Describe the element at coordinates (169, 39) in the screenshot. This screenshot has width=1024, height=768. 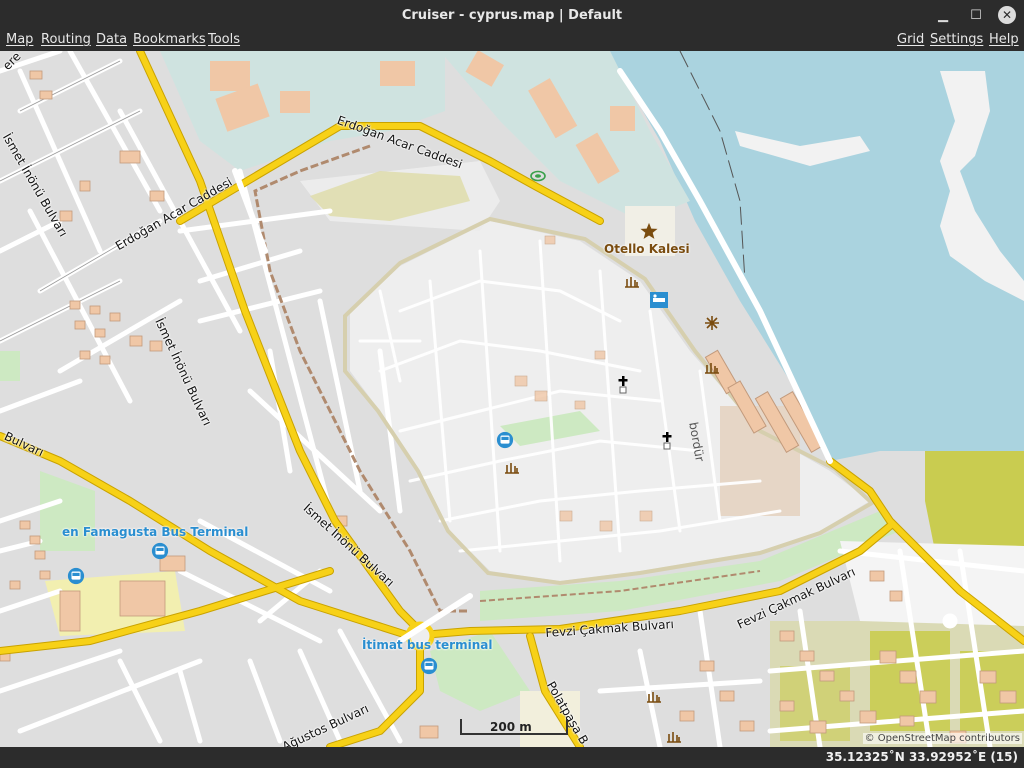
I see `menu-bookmarks: Bookmarks` at that location.